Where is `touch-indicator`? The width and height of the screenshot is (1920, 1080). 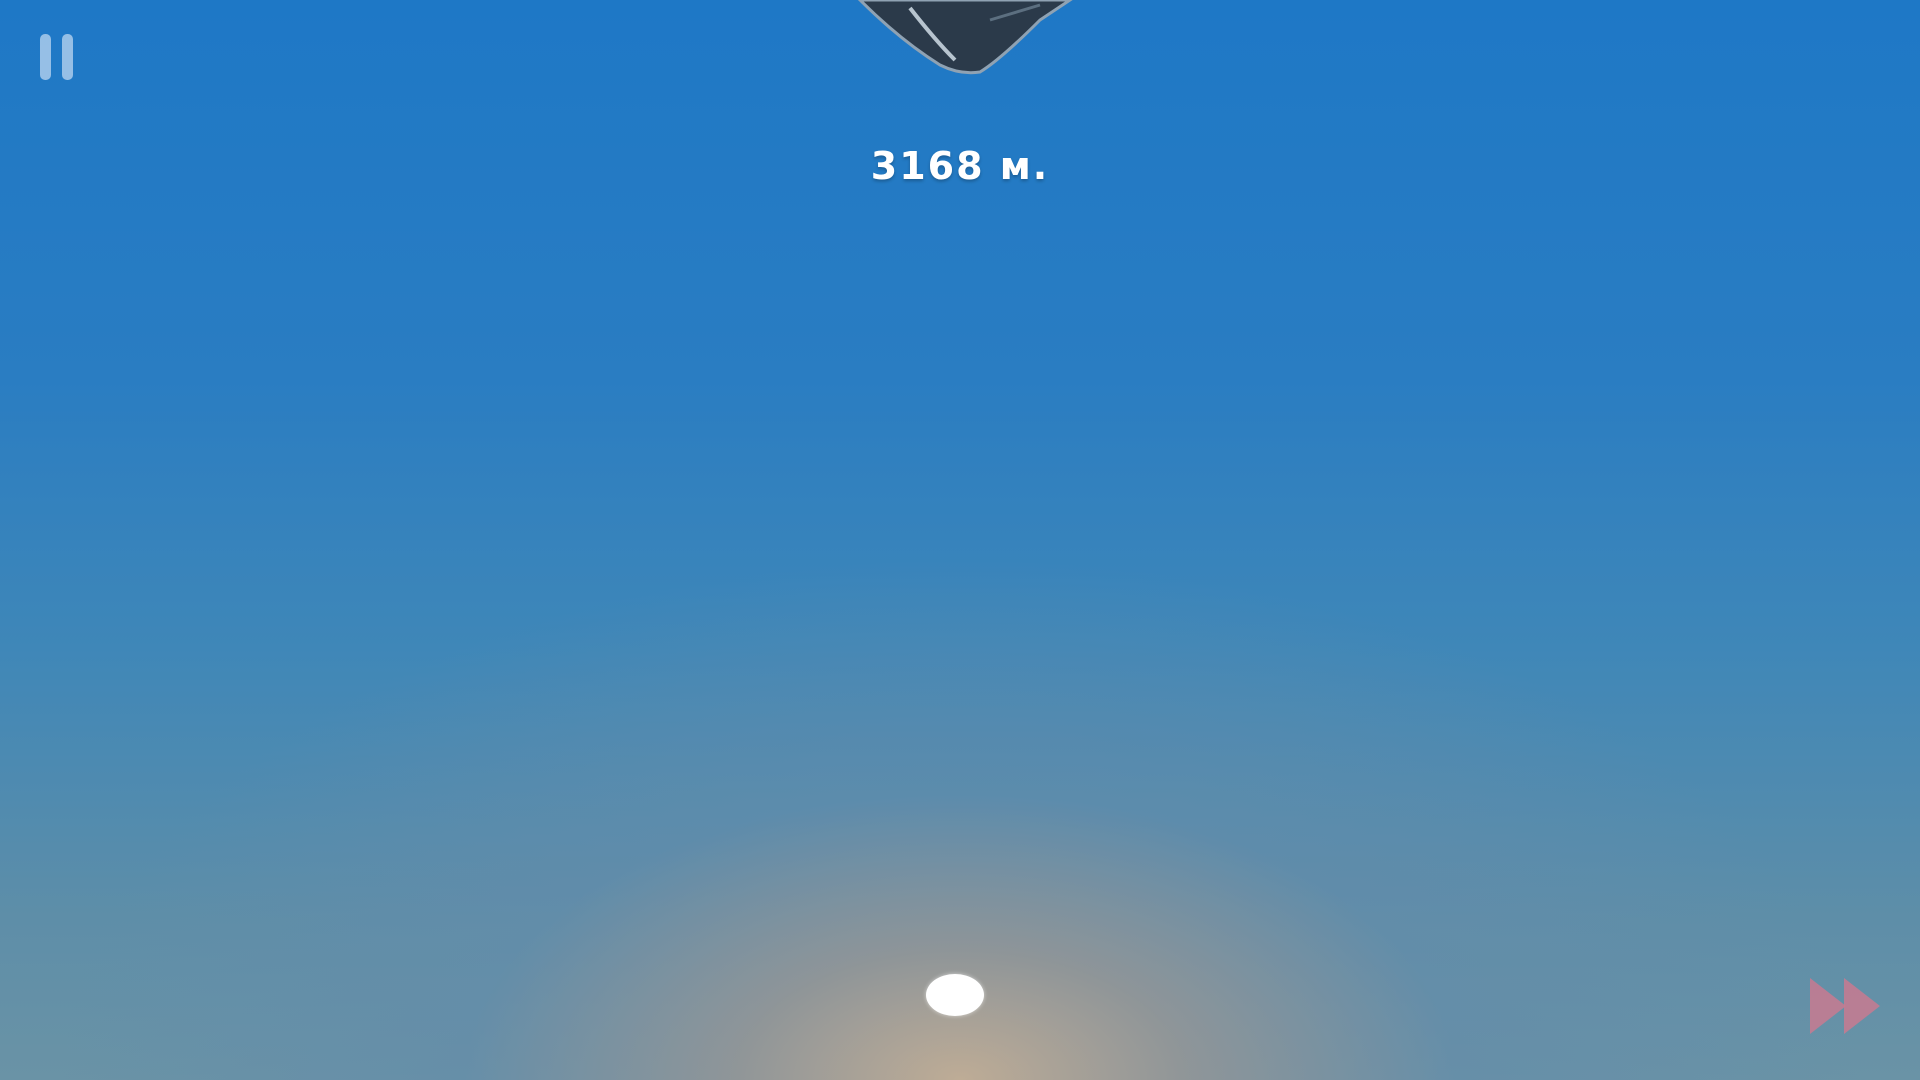
touch-indicator is located at coordinates (955, 995).